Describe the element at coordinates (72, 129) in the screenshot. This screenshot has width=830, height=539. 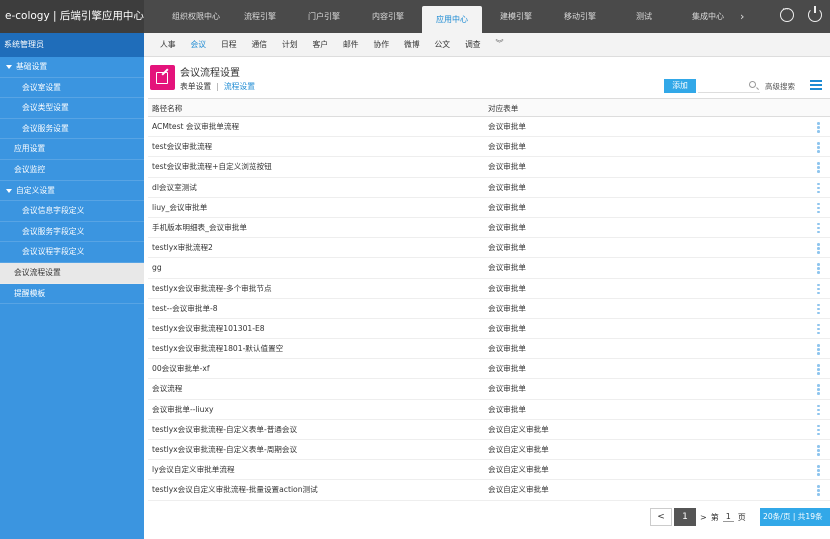
I see `sidebar-item-service: 会议服务设置` at that location.